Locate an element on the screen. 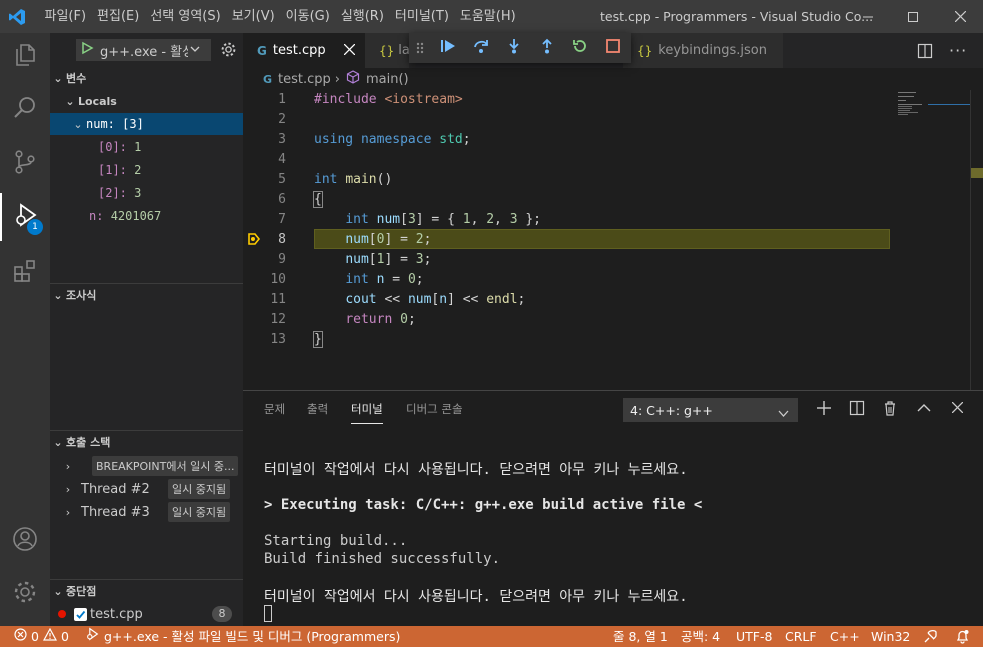 This screenshot has height=647, width=983. menu-help: 도움말(H) is located at coordinates (487, 16).